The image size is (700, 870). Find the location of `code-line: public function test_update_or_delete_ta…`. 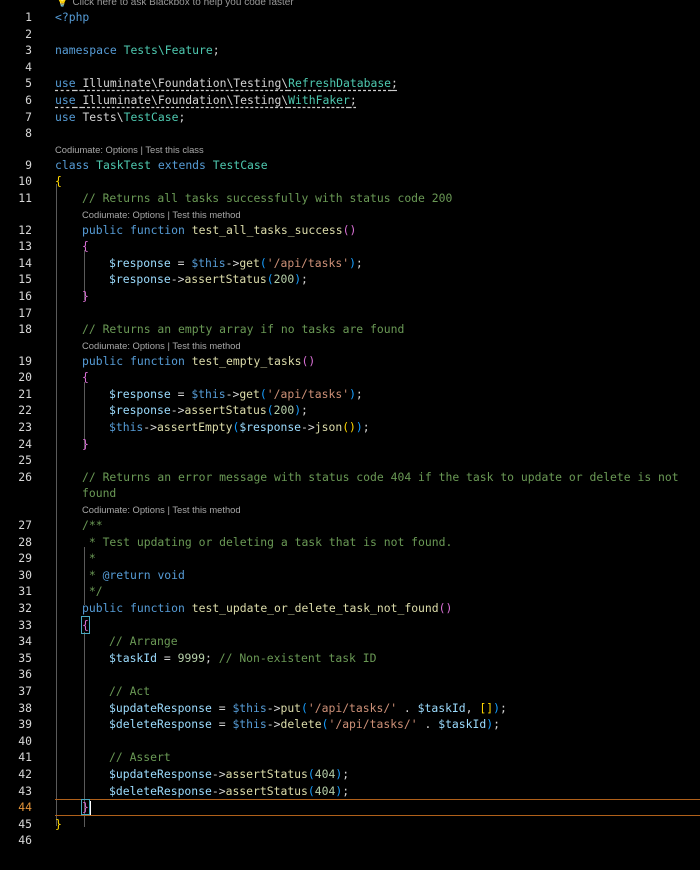

code-line: public function test_update_or_delete_ta… is located at coordinates (267, 608).